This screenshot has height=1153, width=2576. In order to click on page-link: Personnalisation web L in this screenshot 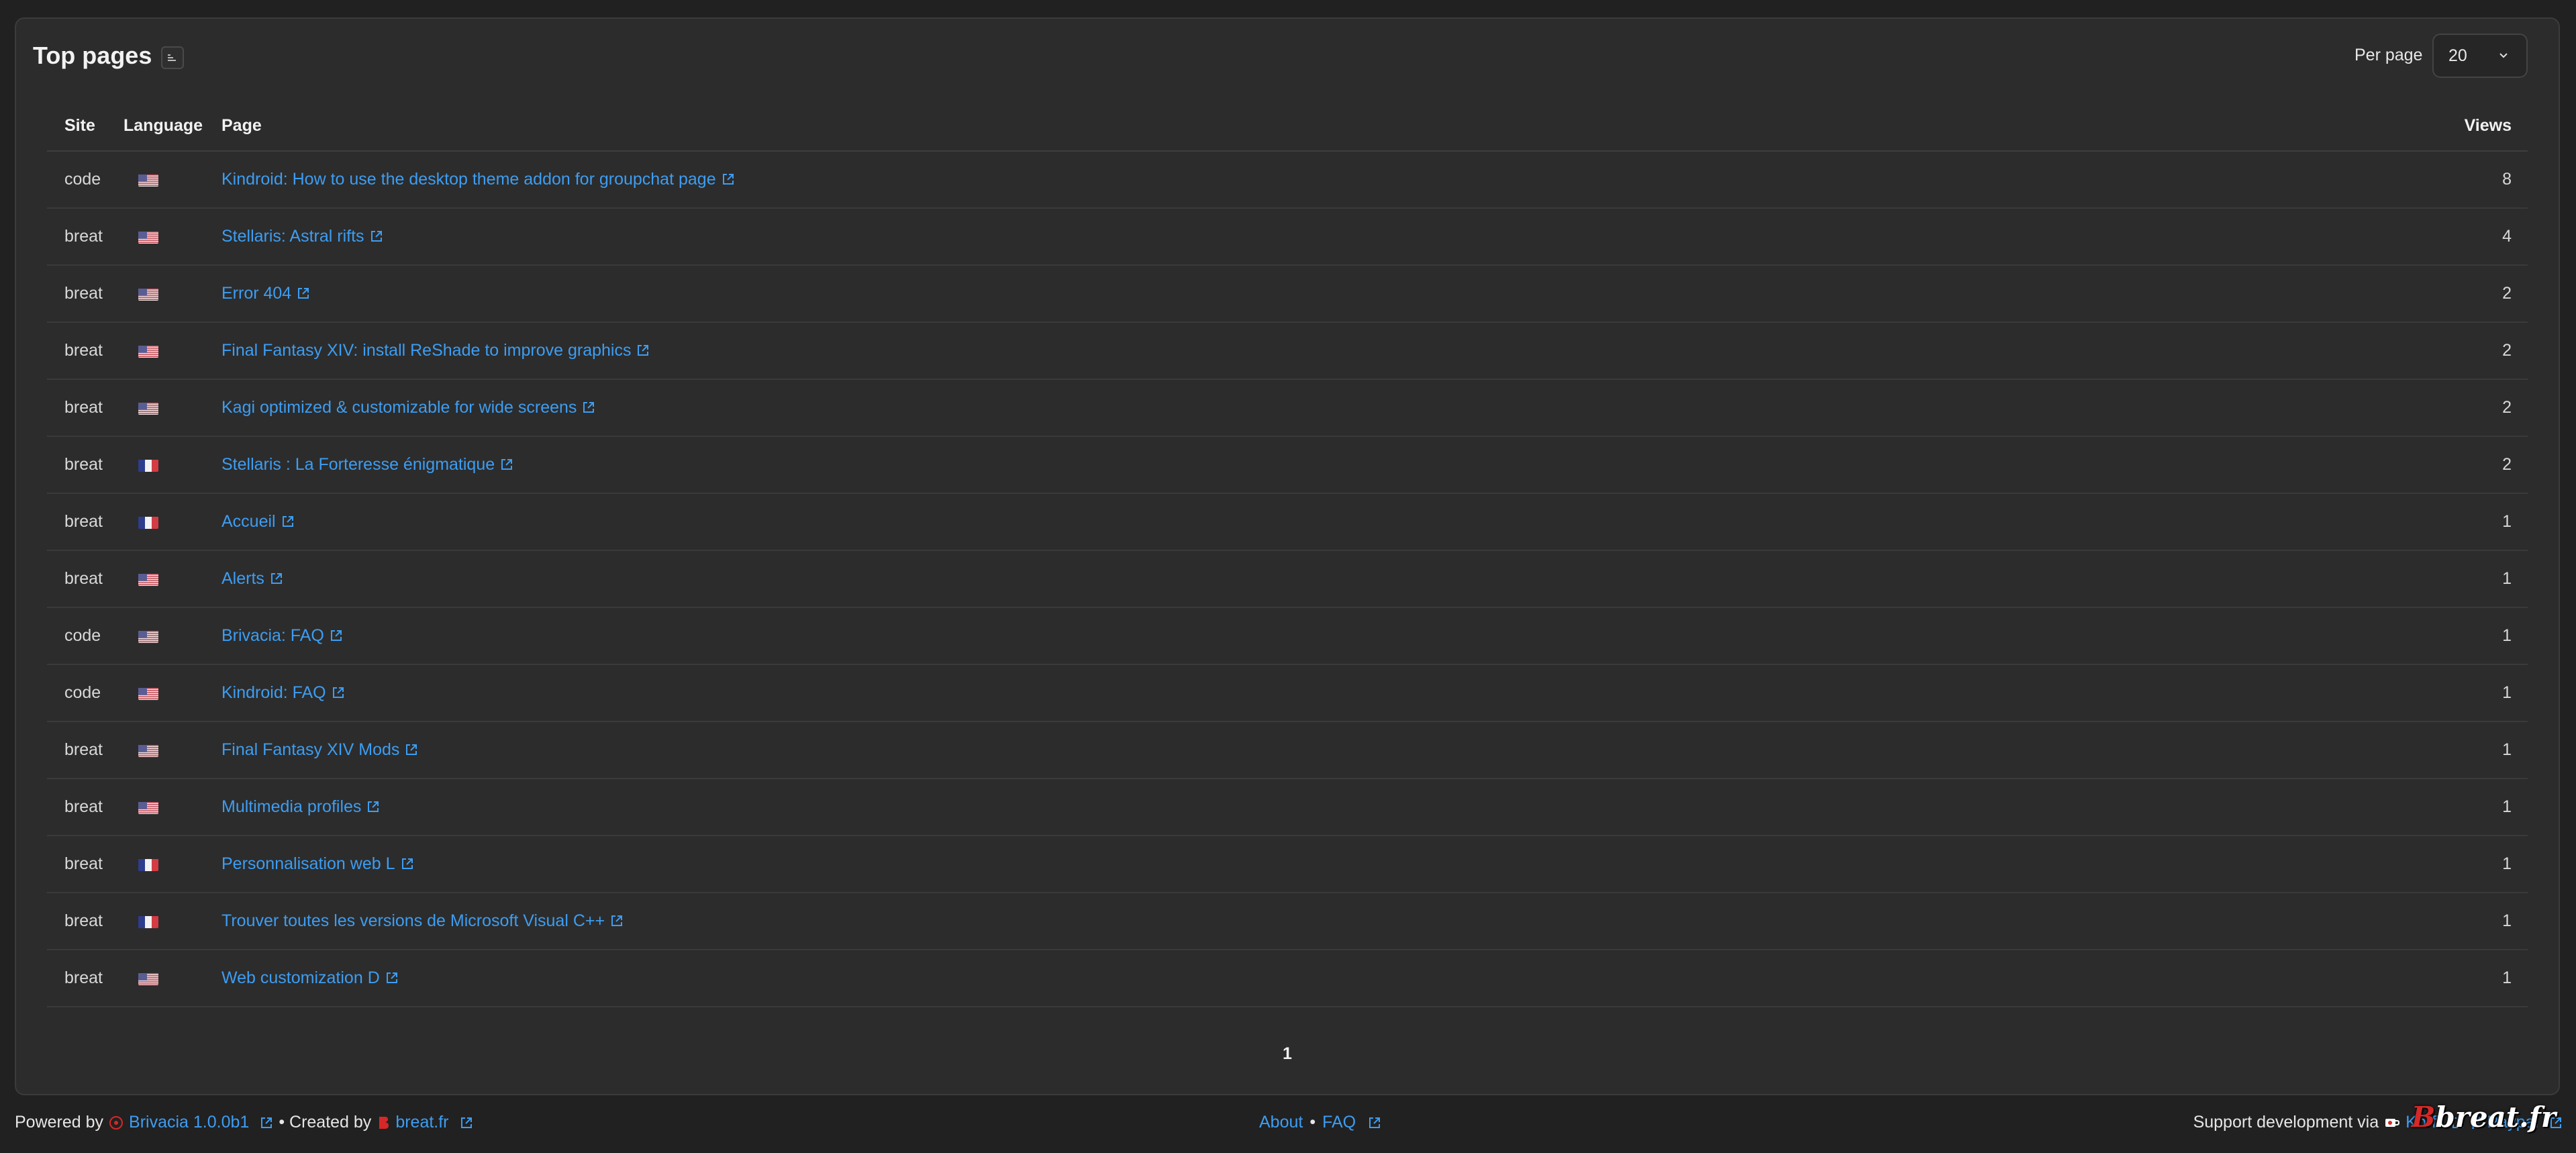, I will do `click(317, 863)`.